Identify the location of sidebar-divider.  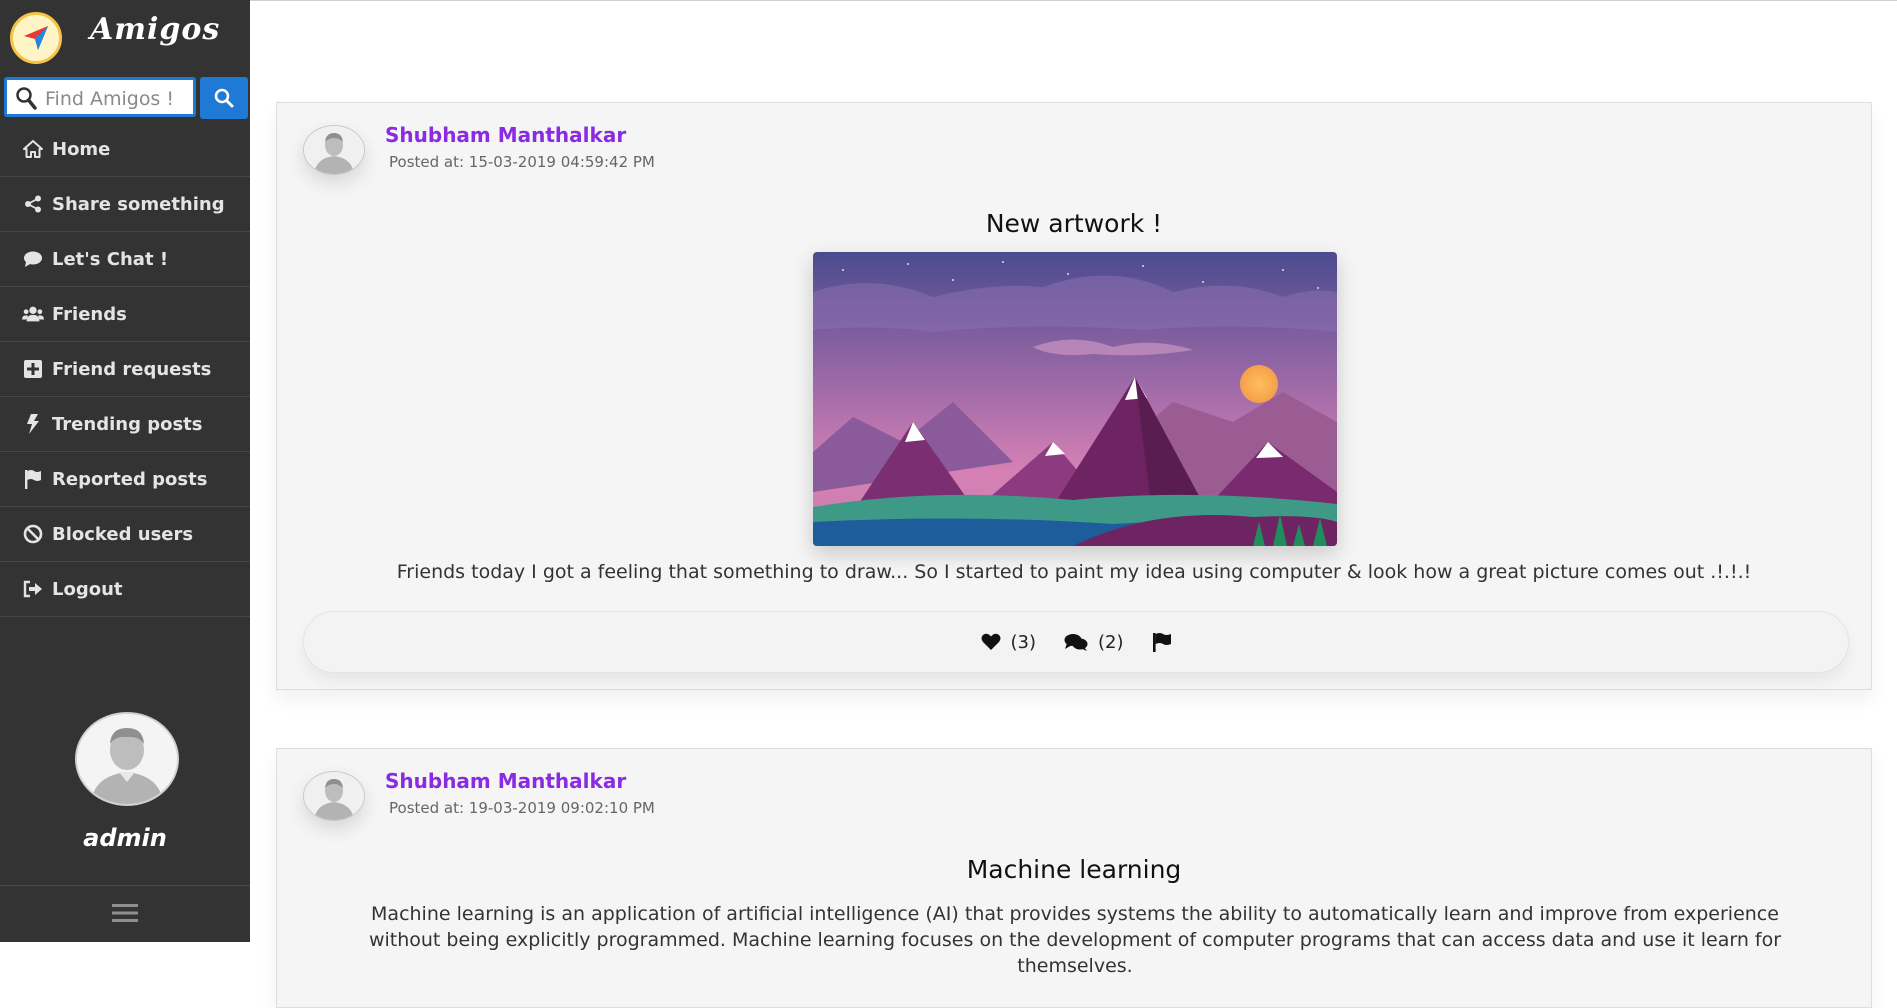
(125, 885).